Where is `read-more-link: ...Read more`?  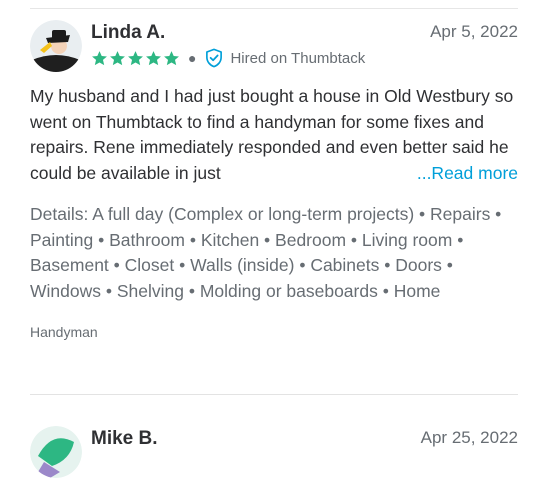
read-more-link: ...Read more is located at coordinates (466, 173).